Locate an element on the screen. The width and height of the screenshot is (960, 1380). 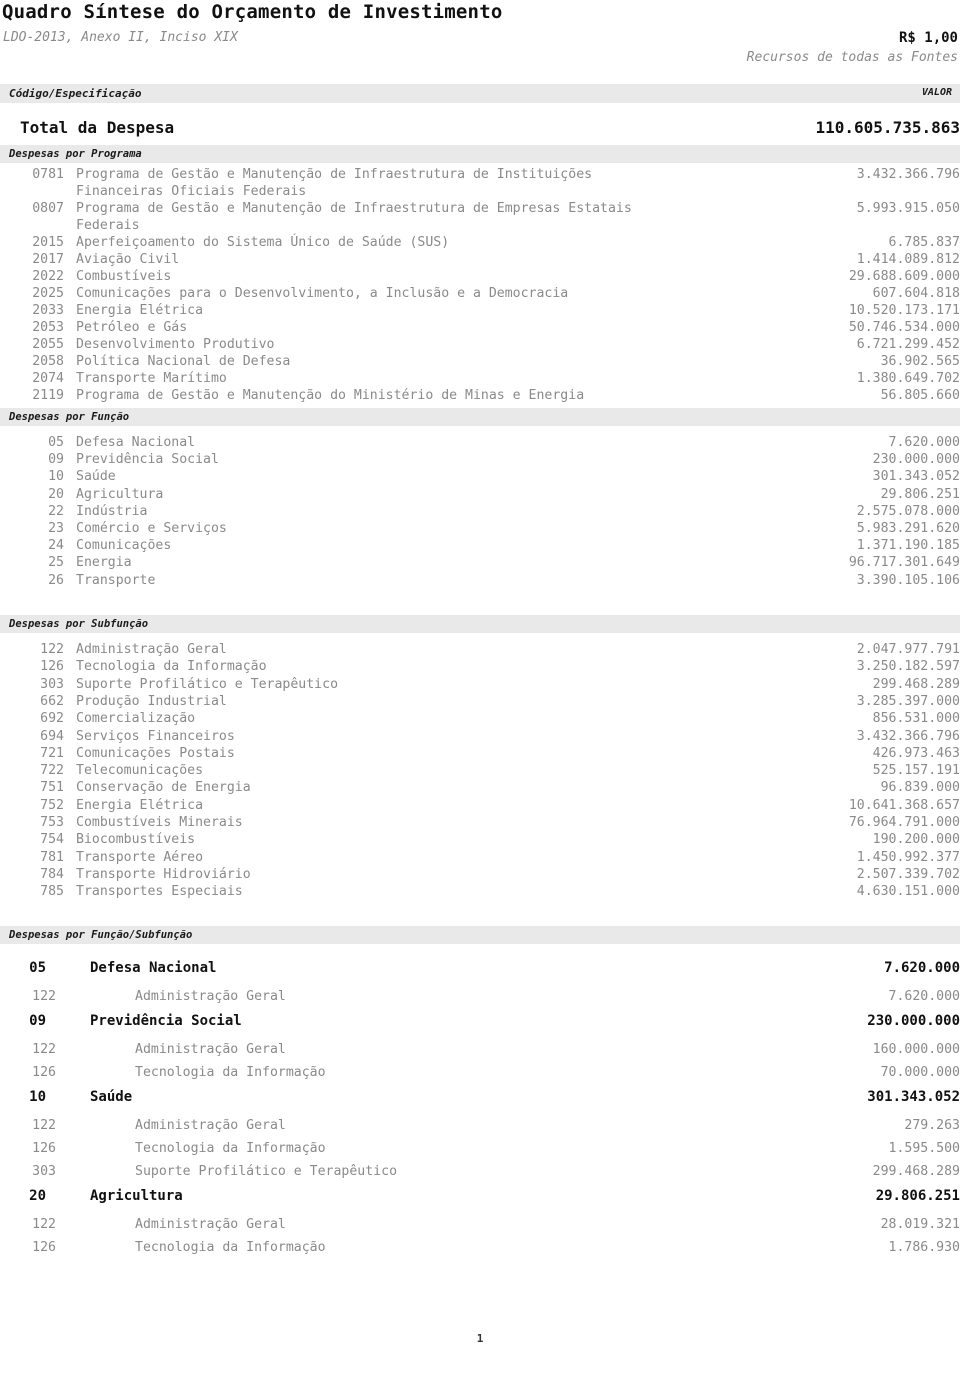
funding-sources-label: Recursos de todas as Fontes is located at coordinates (852, 57).